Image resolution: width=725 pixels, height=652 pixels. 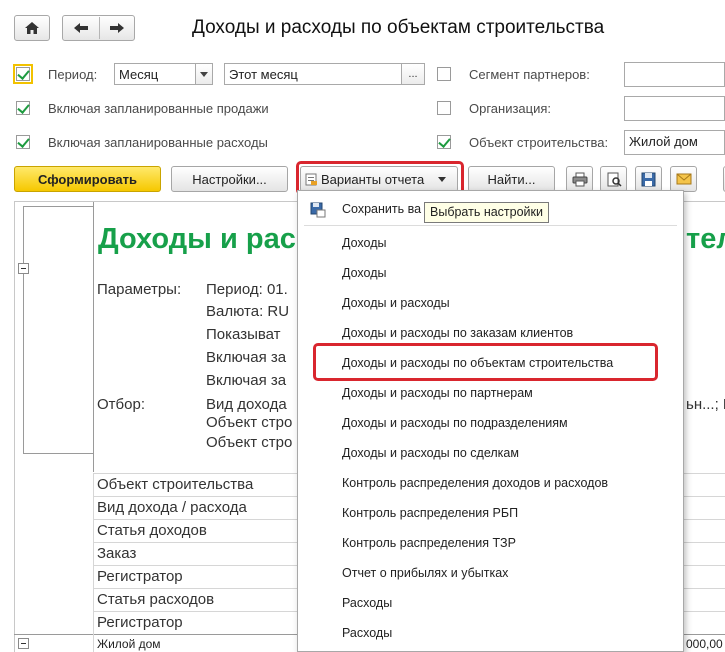 I want to click on report-title: Доходы и рас, so click(x=197, y=239).